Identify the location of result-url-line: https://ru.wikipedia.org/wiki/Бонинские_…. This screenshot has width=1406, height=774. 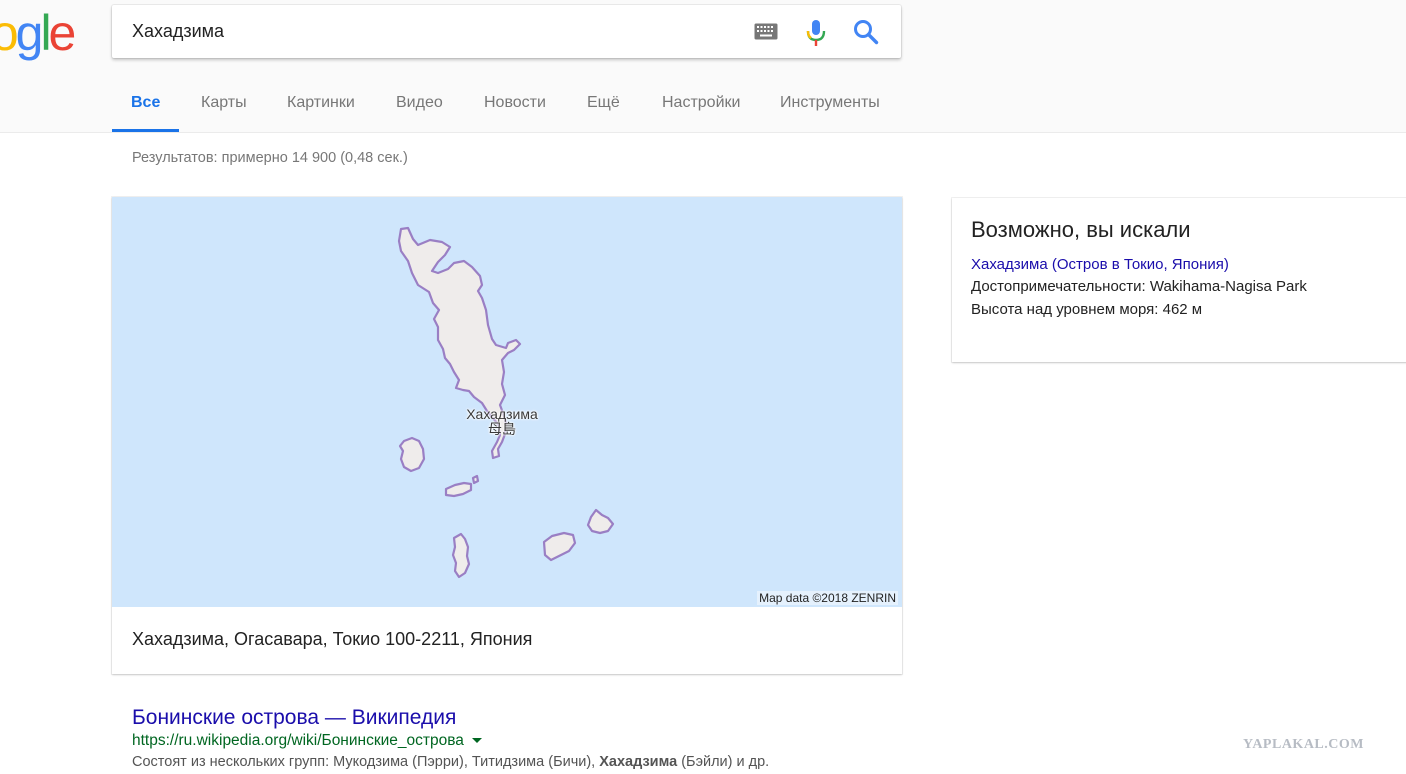
(512, 741).